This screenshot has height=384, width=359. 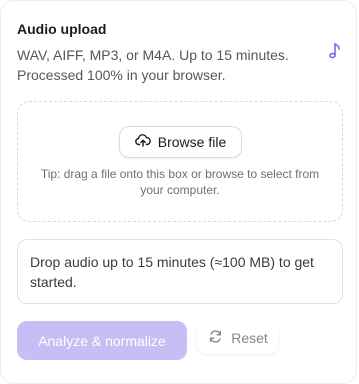 What do you see at coordinates (102, 340) in the screenshot?
I see `analyze-normalize-button: Analyze & normalize` at bounding box center [102, 340].